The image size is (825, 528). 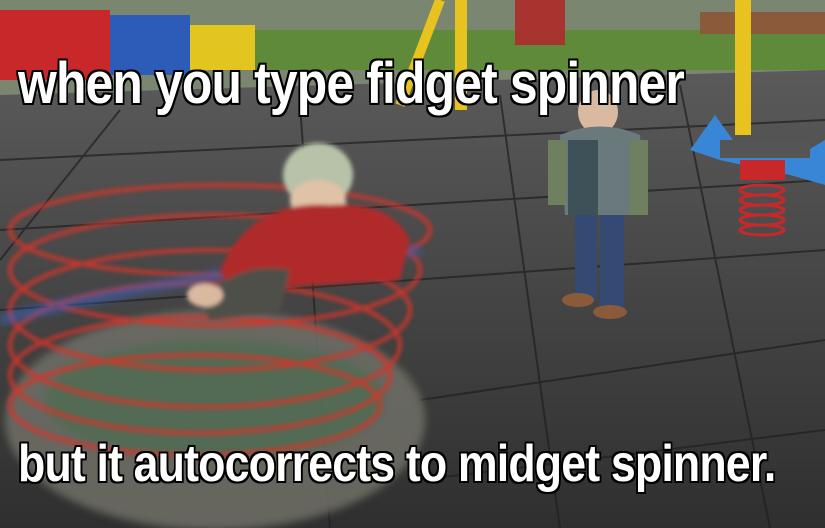 I want to click on yellow-pole-right, so click(x=743, y=67).